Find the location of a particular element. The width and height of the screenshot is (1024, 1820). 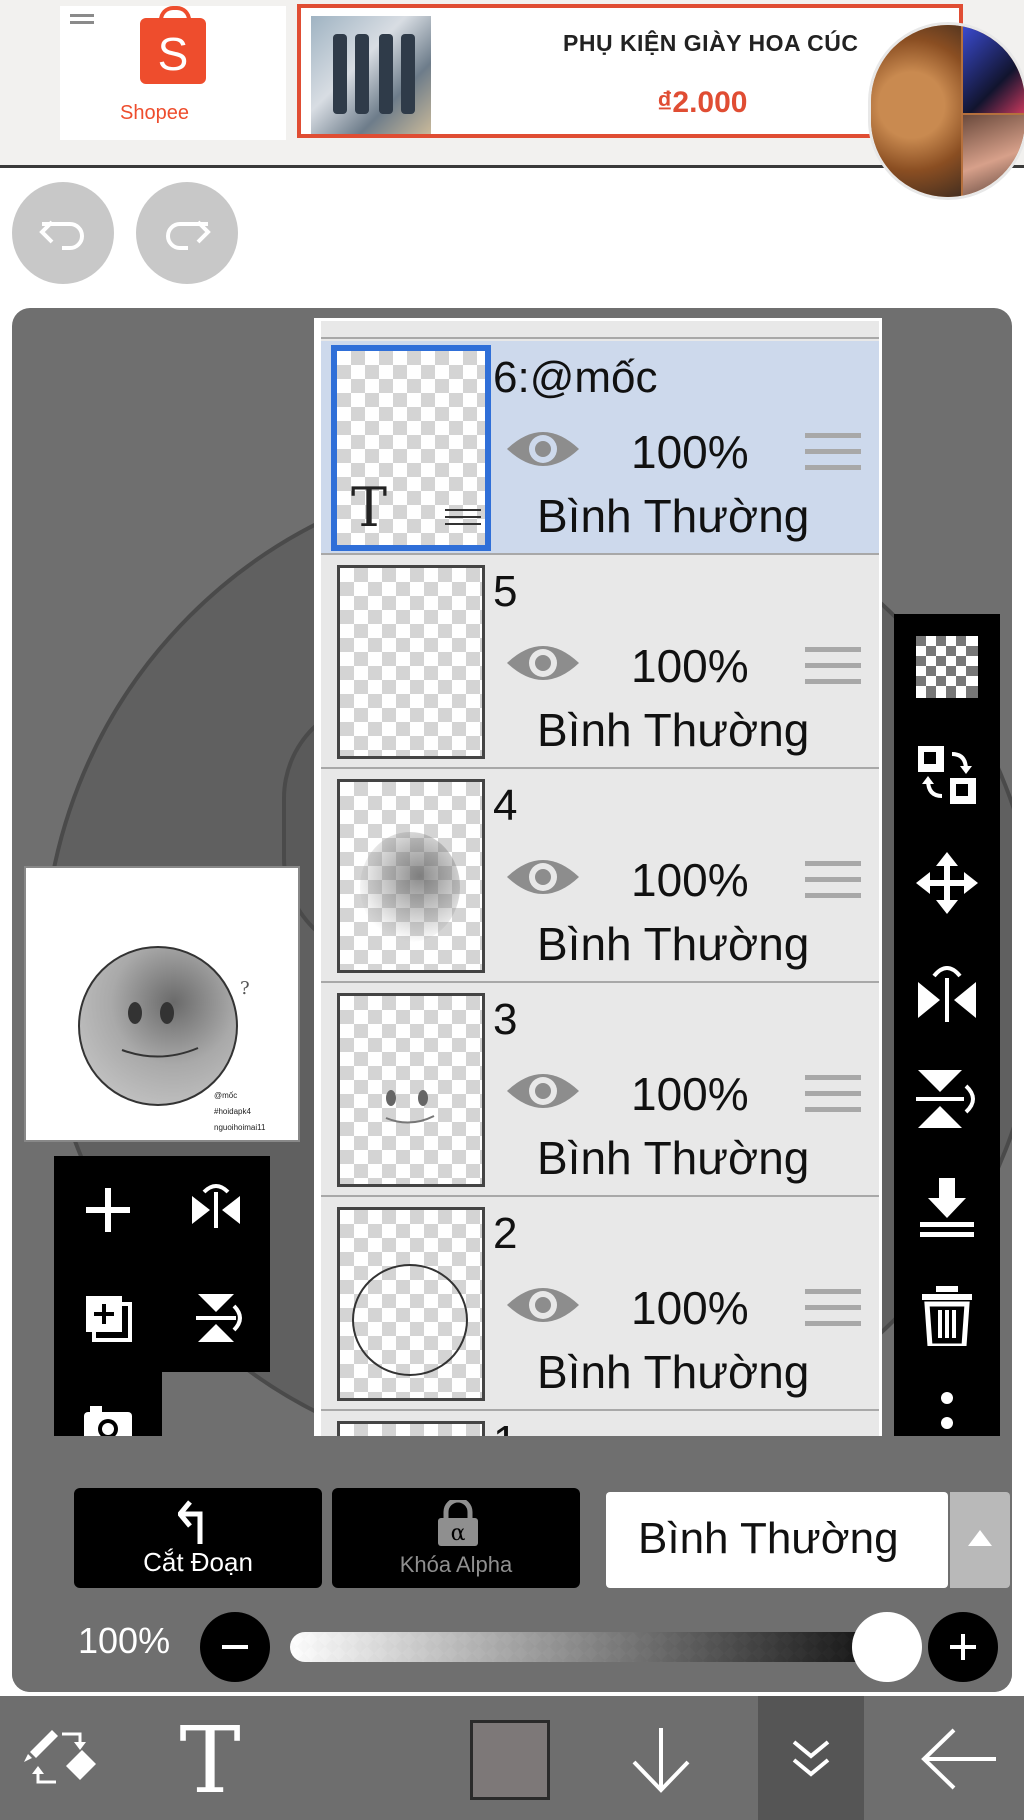

text-tool-icon: T is located at coordinates (209, 1758).